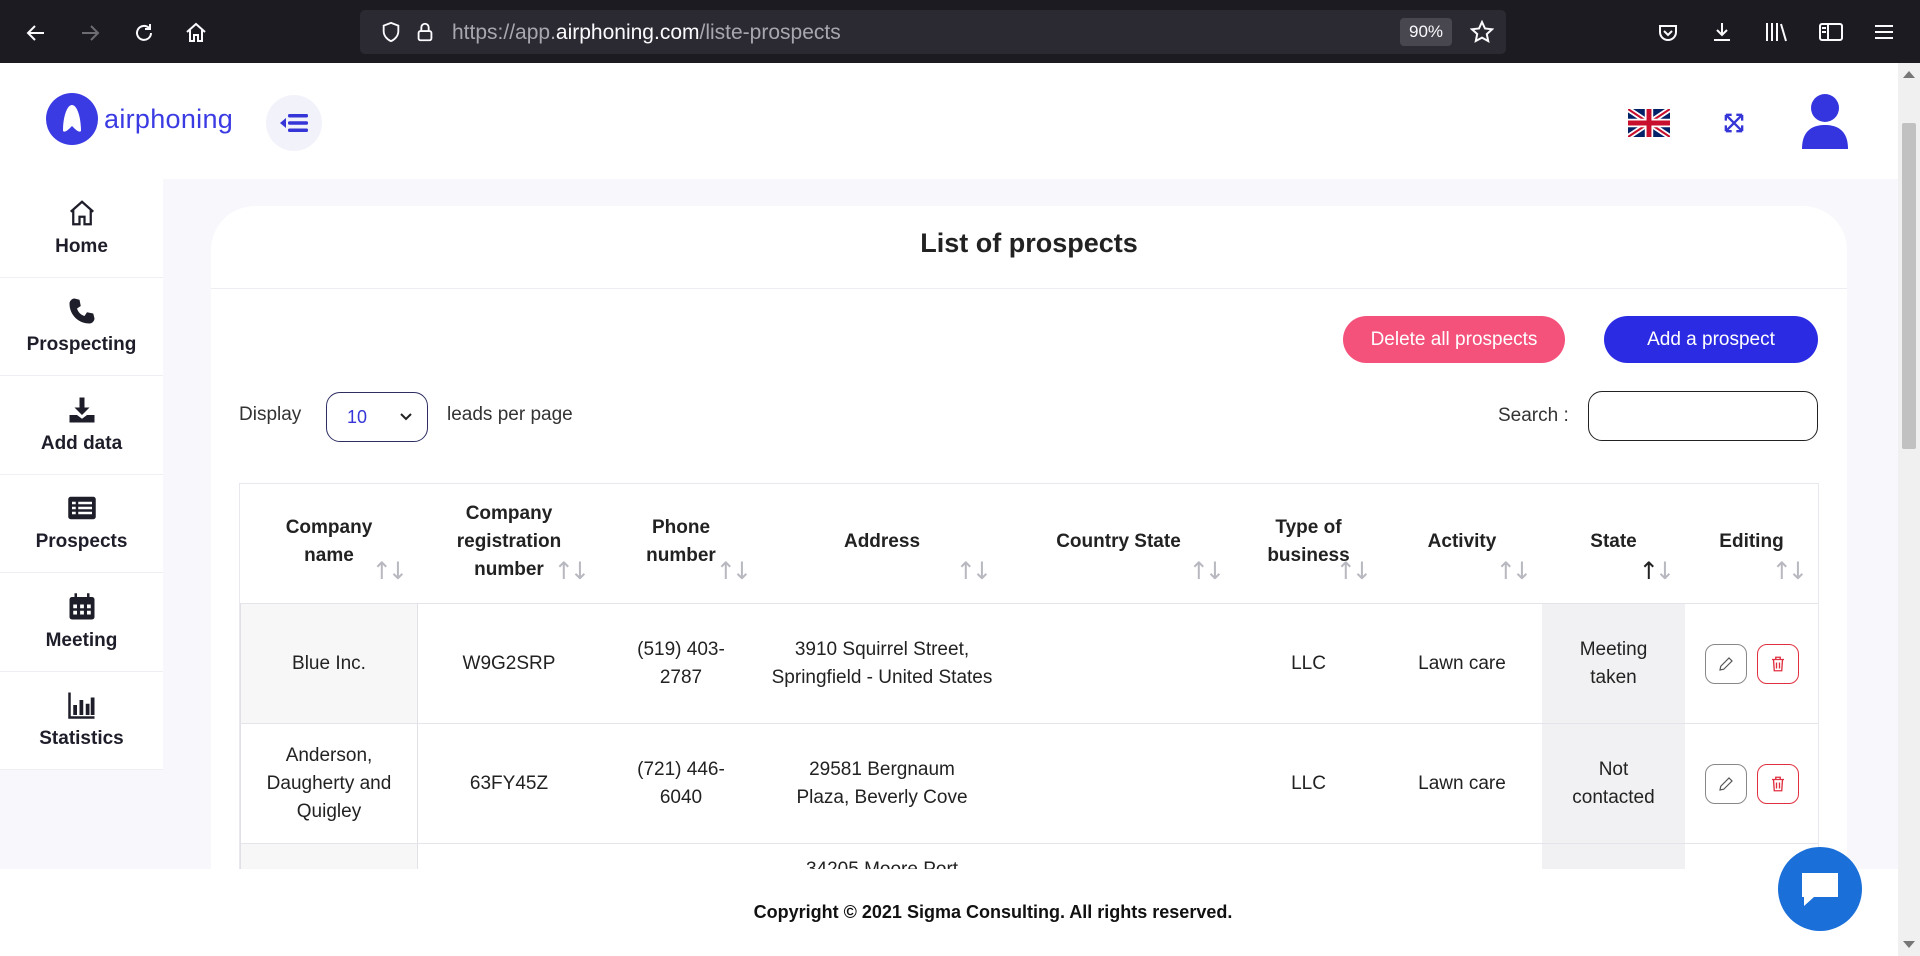 This screenshot has width=1920, height=956. Describe the element at coordinates (329, 541) in the screenshot. I see `column-header-label: Company name` at that location.